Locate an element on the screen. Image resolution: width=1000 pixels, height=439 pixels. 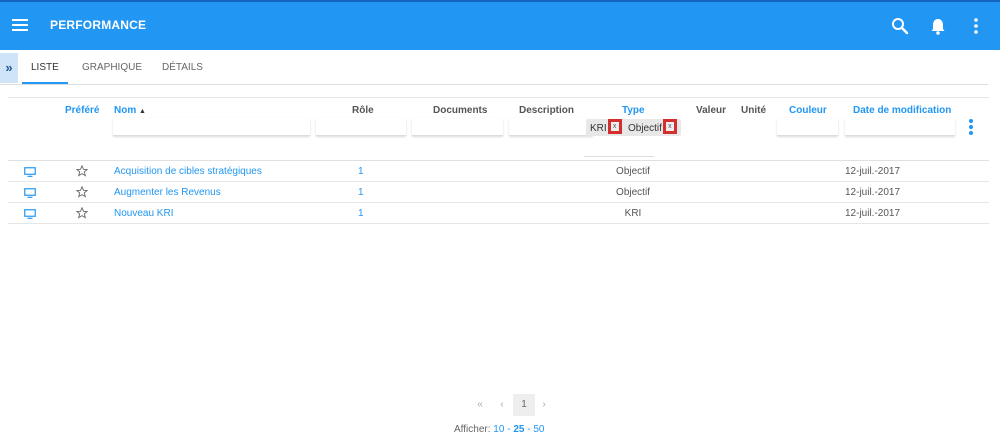
modified-filter-input is located at coordinates (900, 127).